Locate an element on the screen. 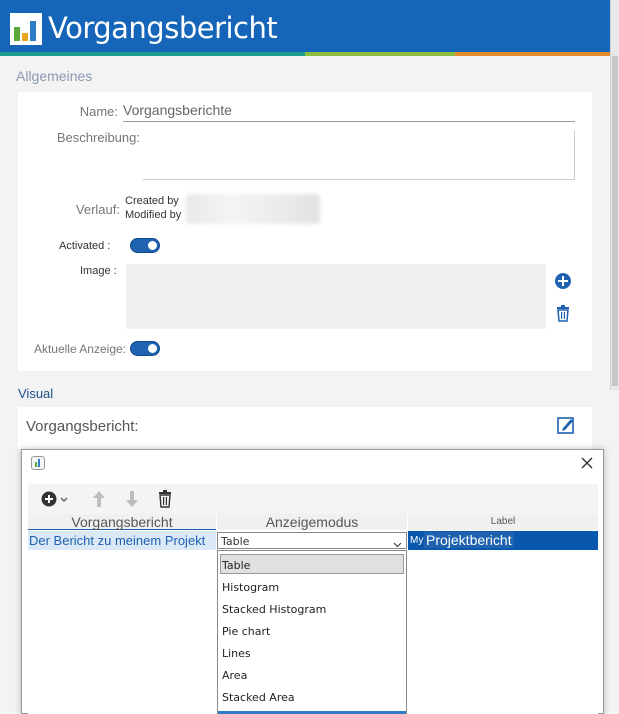 This screenshot has width=619, height=714. page-title: Vorgangsbericht is located at coordinates (163, 28).